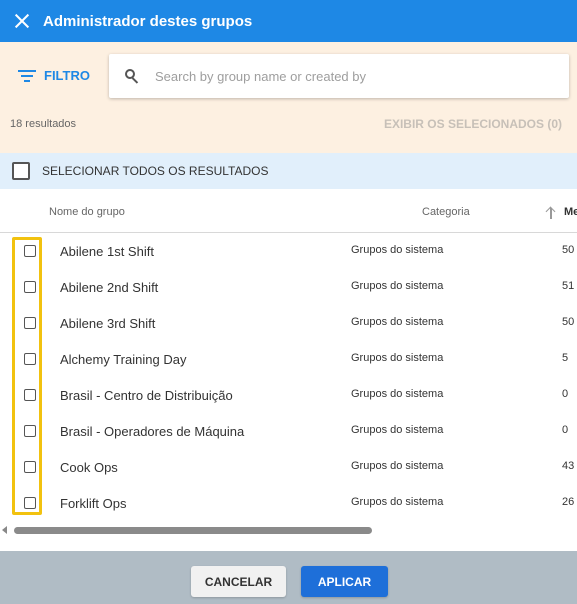 The height and width of the screenshot is (604, 577). What do you see at coordinates (193, 530) in the screenshot?
I see `scrollbar-thumb` at bounding box center [193, 530].